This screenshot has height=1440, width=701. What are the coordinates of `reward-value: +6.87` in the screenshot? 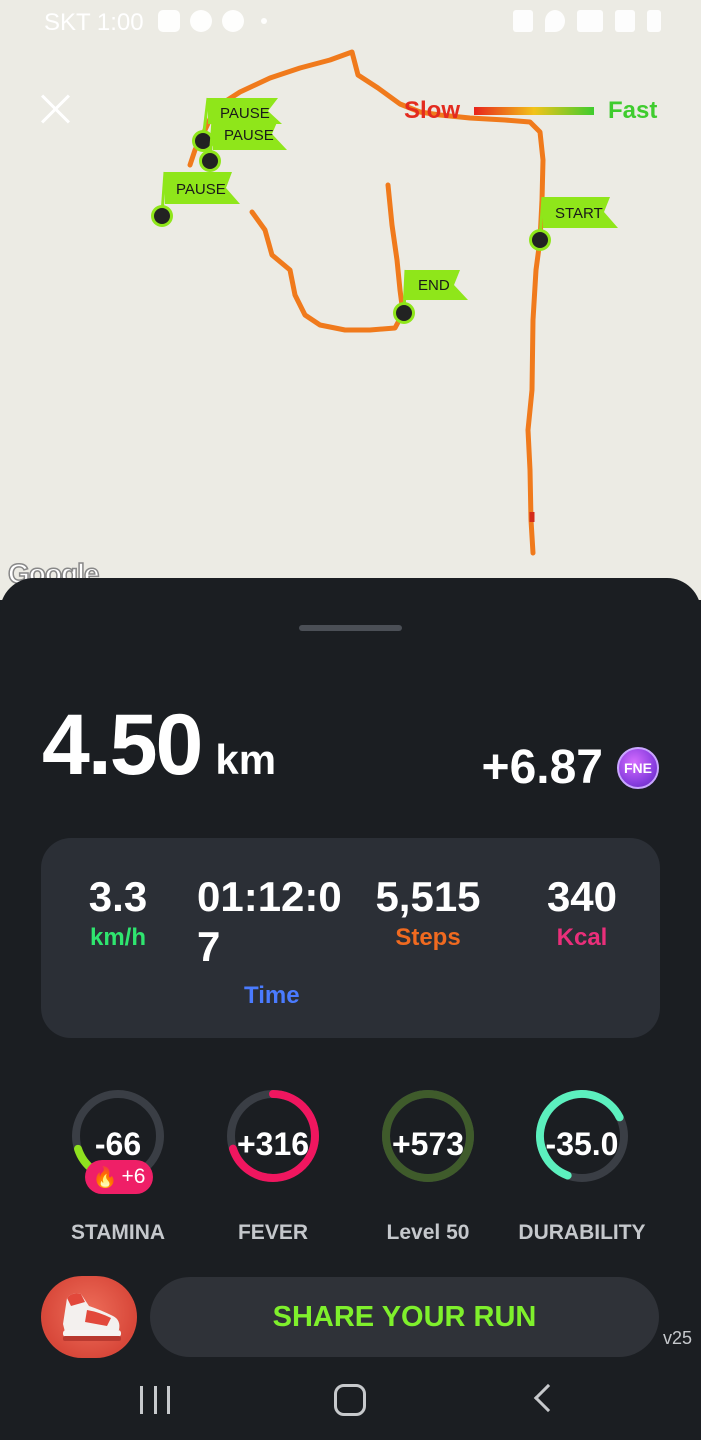 It's located at (542, 767).